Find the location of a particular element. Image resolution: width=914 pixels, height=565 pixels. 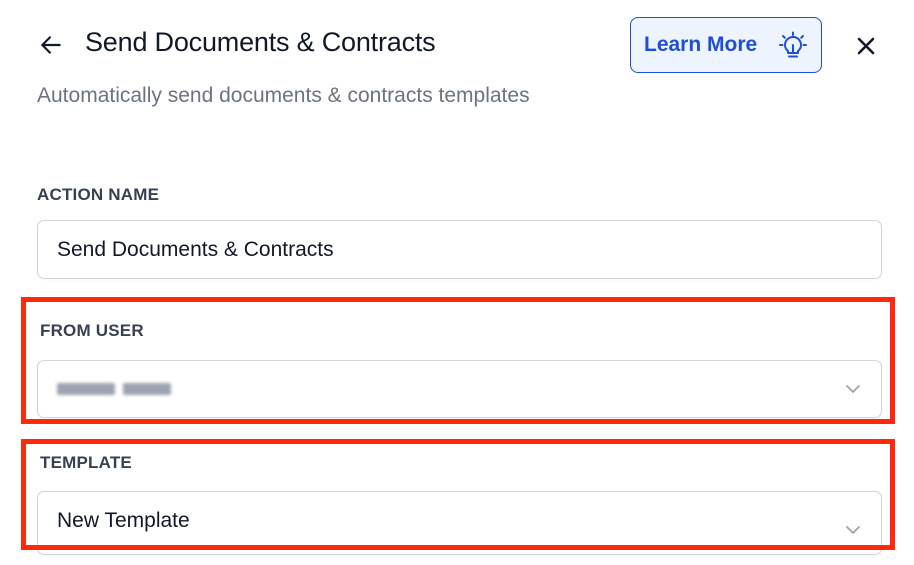

learn-more-button: Learn More is located at coordinates (726, 45).